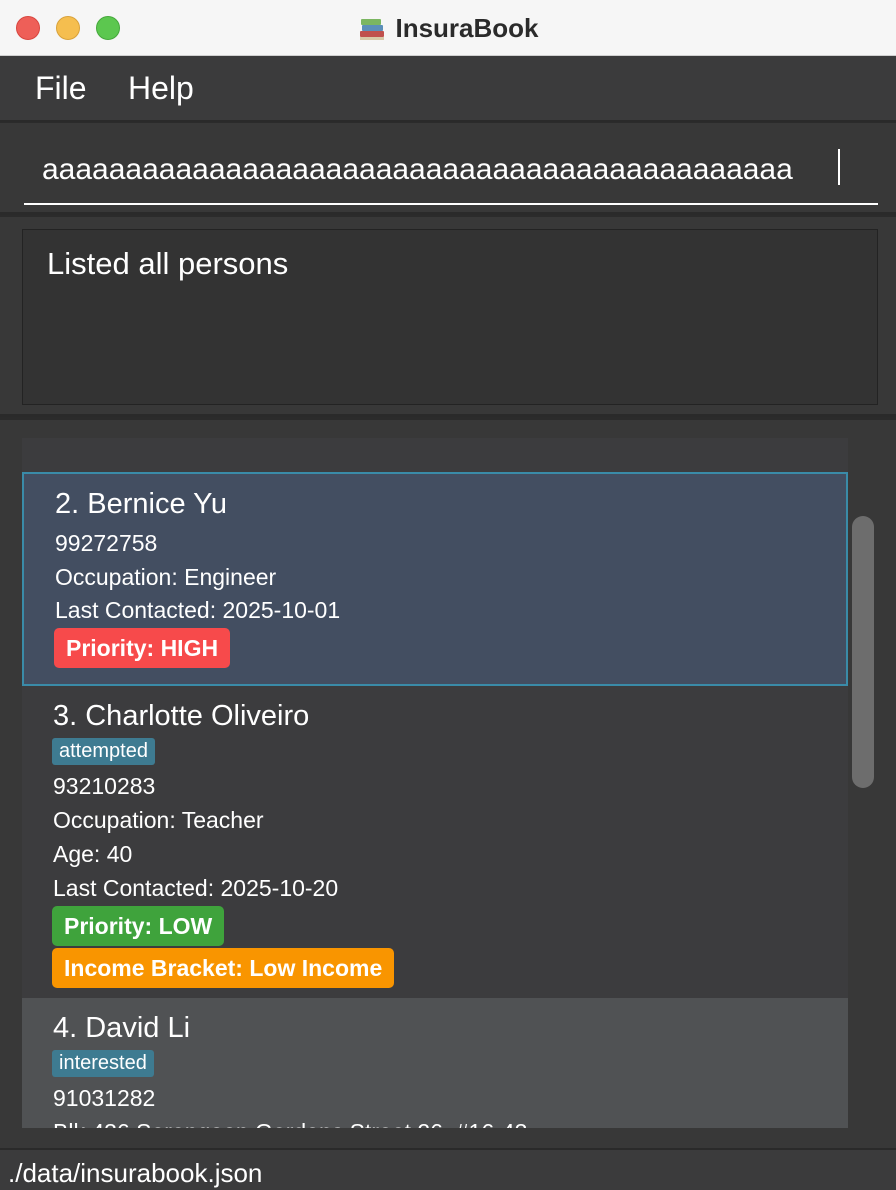  What do you see at coordinates (198, 610) in the screenshot?
I see `person-last-contacted: Last Contacted: 2025-10-01` at bounding box center [198, 610].